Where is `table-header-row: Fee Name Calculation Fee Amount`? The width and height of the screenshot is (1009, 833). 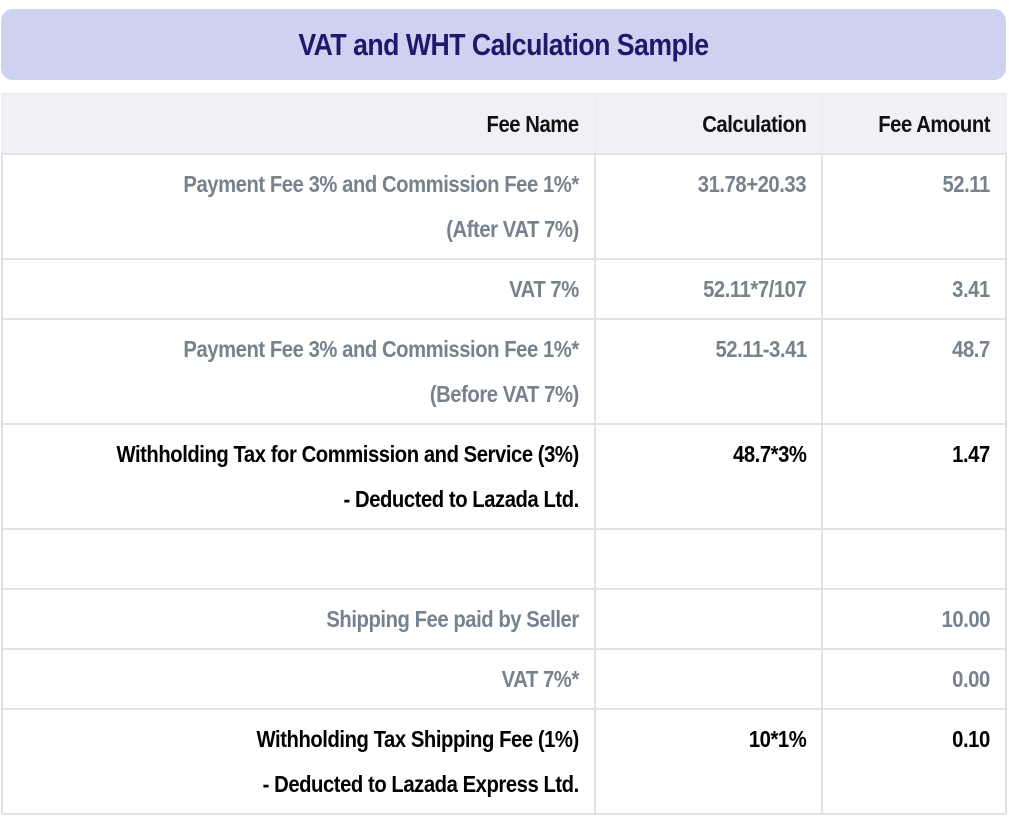
table-header-row: Fee Name Calculation Fee Amount is located at coordinates (504, 124).